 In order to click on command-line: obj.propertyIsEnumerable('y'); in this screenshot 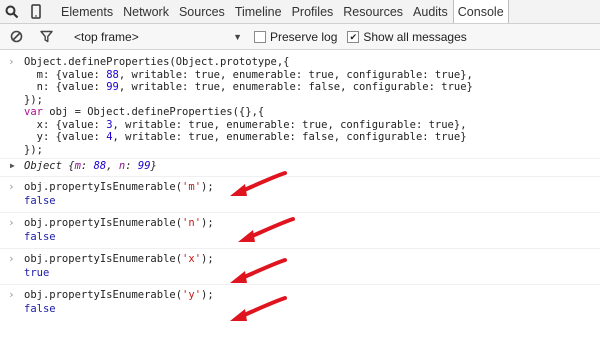, I will do `click(119, 294)`.